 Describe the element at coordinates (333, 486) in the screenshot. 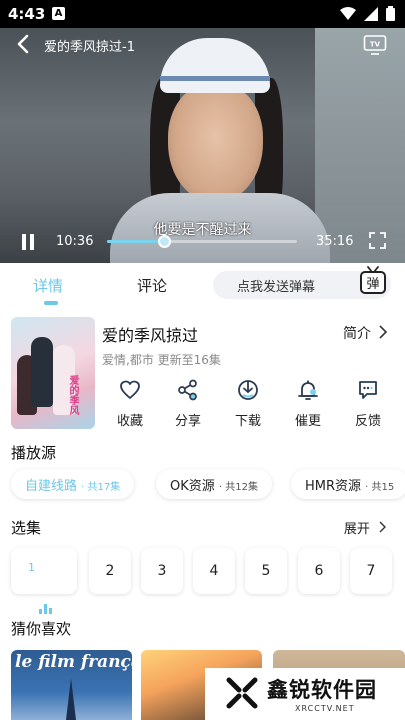

I see `source-name: HMR资源` at that location.